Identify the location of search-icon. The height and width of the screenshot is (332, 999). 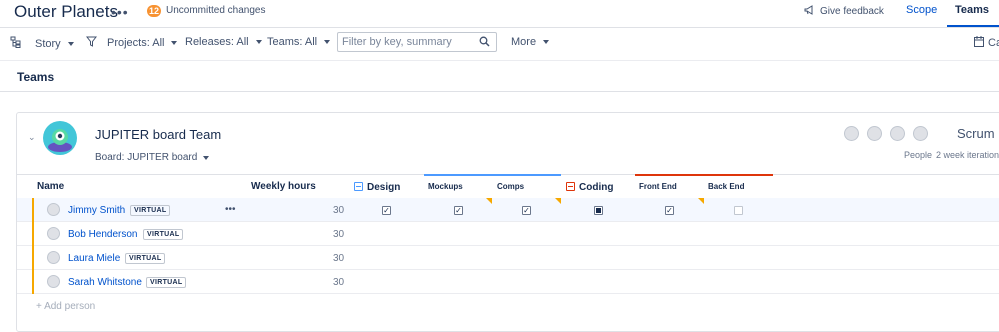
(484, 43).